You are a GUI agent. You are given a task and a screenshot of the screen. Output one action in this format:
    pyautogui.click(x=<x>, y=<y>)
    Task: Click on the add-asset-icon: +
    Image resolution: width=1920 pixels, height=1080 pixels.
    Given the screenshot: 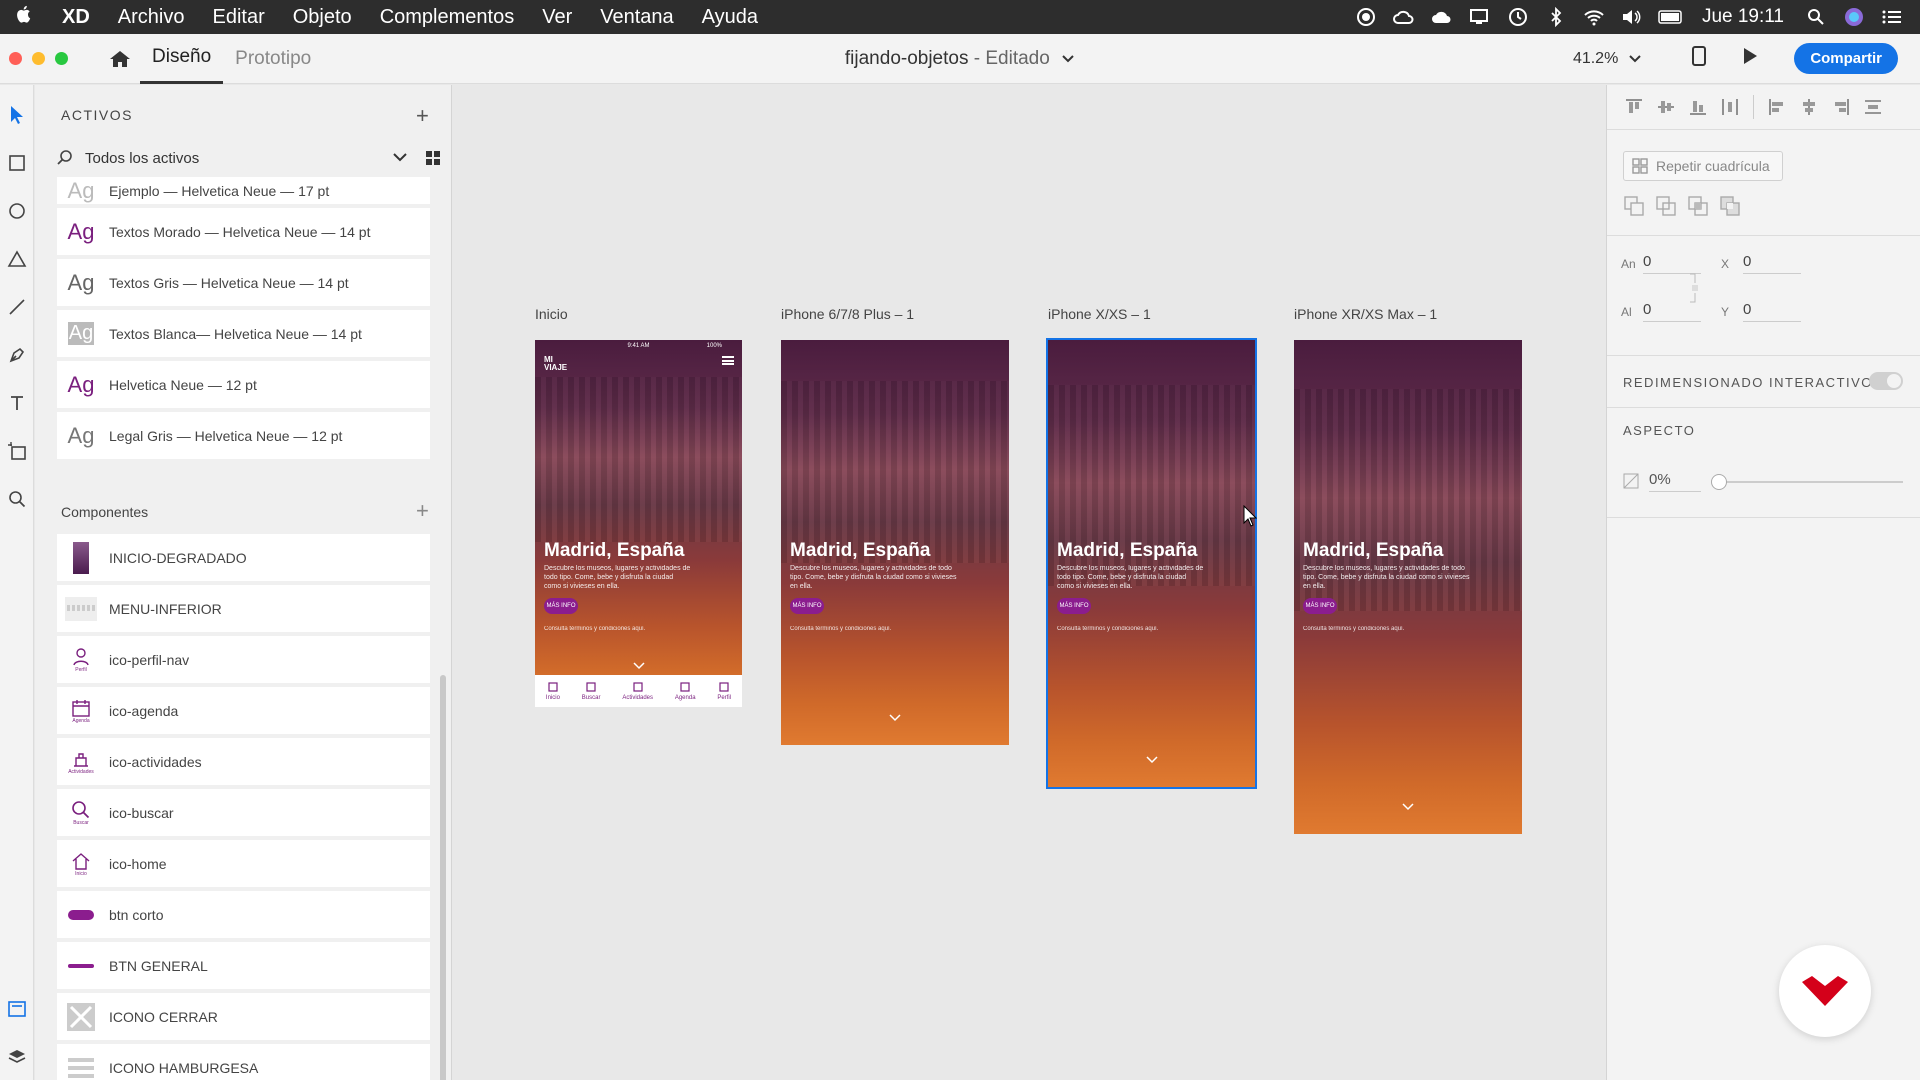 What is the action you would take?
    pyautogui.click(x=422, y=116)
    